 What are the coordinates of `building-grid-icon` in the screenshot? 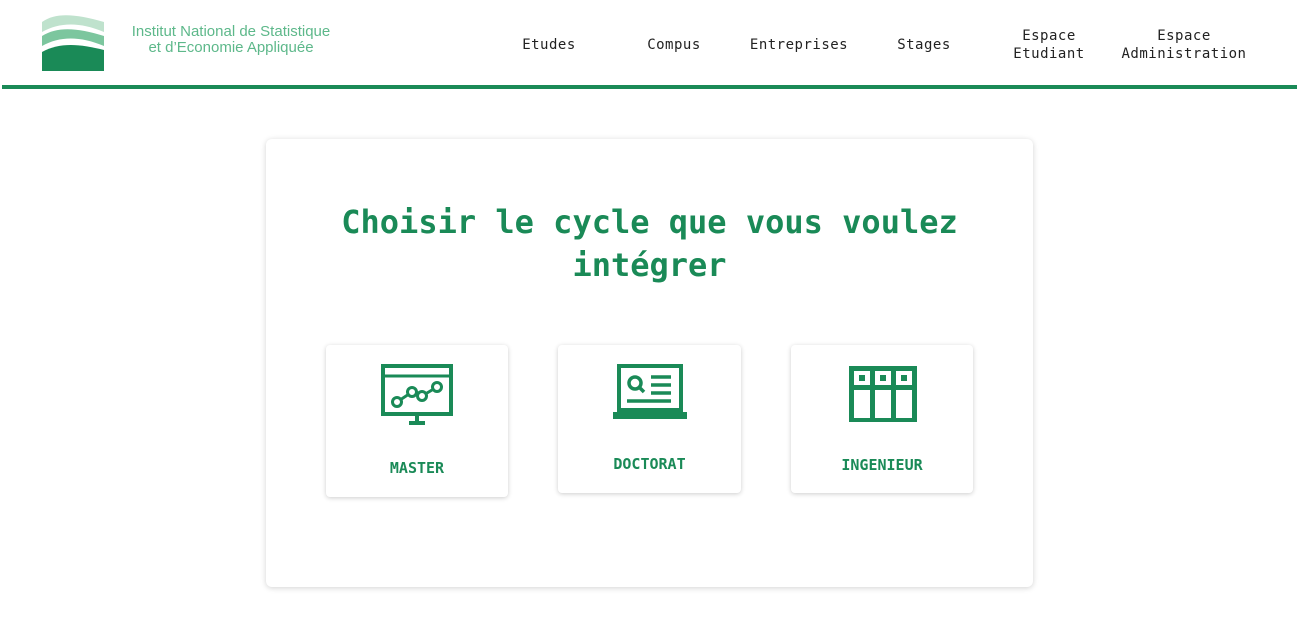 It's located at (883, 394).